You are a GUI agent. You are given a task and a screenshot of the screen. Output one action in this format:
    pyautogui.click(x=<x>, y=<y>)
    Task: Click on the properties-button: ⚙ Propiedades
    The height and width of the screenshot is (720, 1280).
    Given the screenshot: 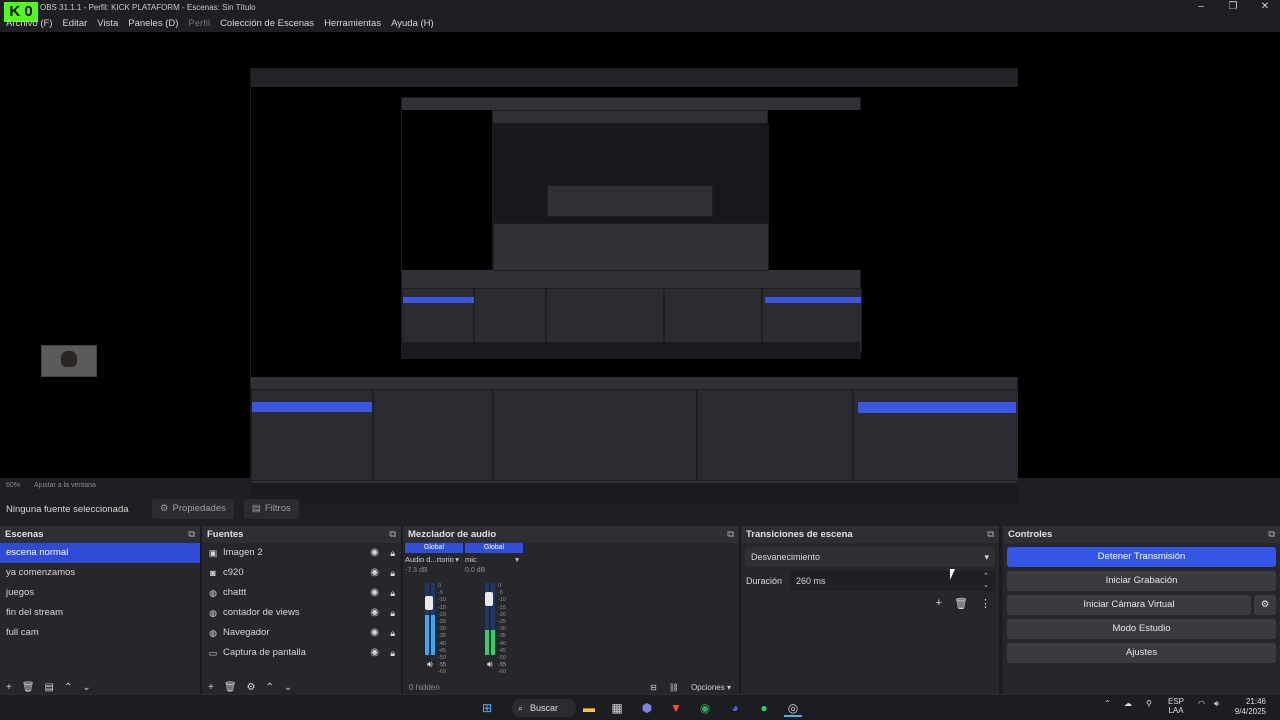 What is the action you would take?
    pyautogui.click(x=193, y=509)
    